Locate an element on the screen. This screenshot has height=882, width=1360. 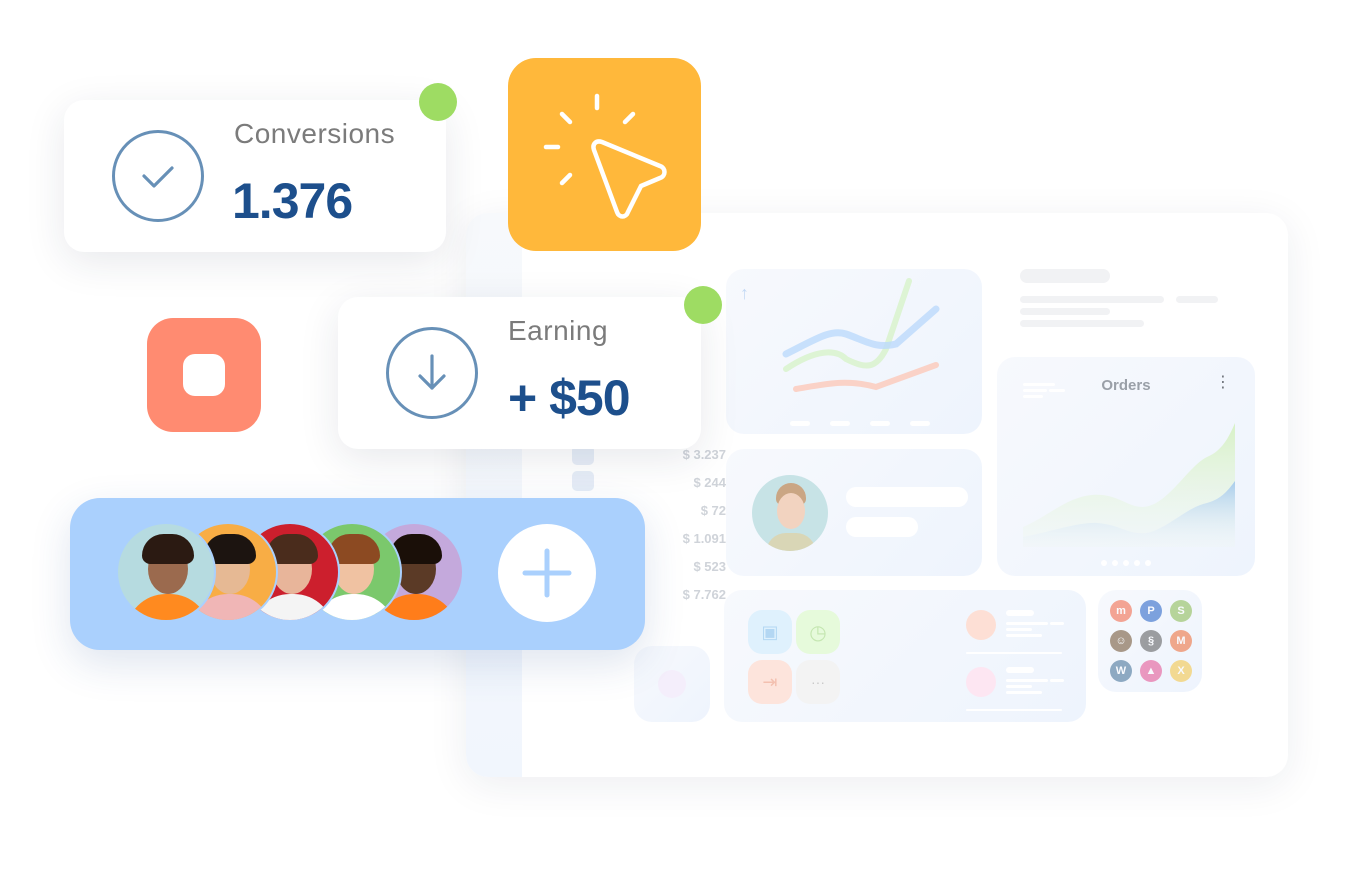
chart-line-green is located at coordinates (847, 325).